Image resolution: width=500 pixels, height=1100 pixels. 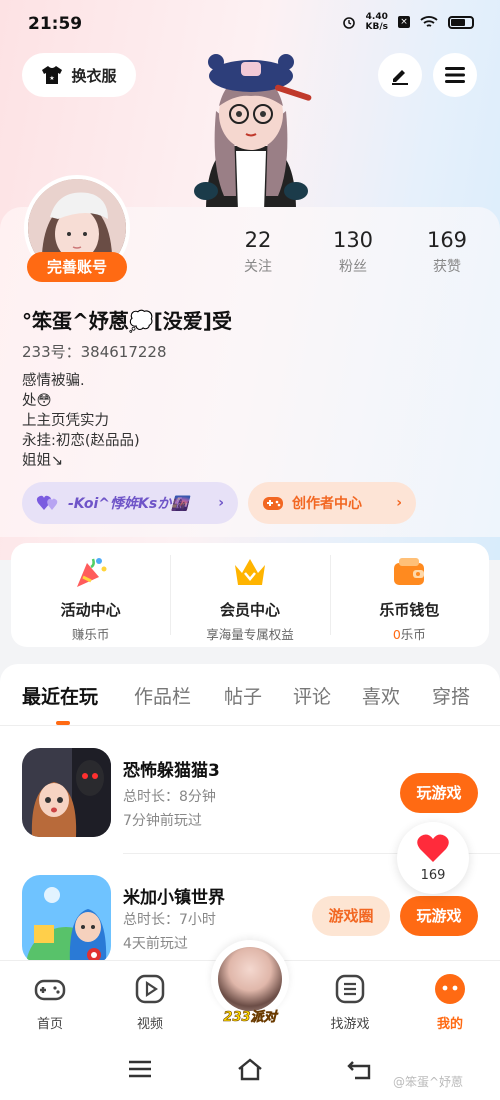 What do you see at coordinates (351, 916) in the screenshot?
I see `game-circle-button: 游戏圈` at bounding box center [351, 916].